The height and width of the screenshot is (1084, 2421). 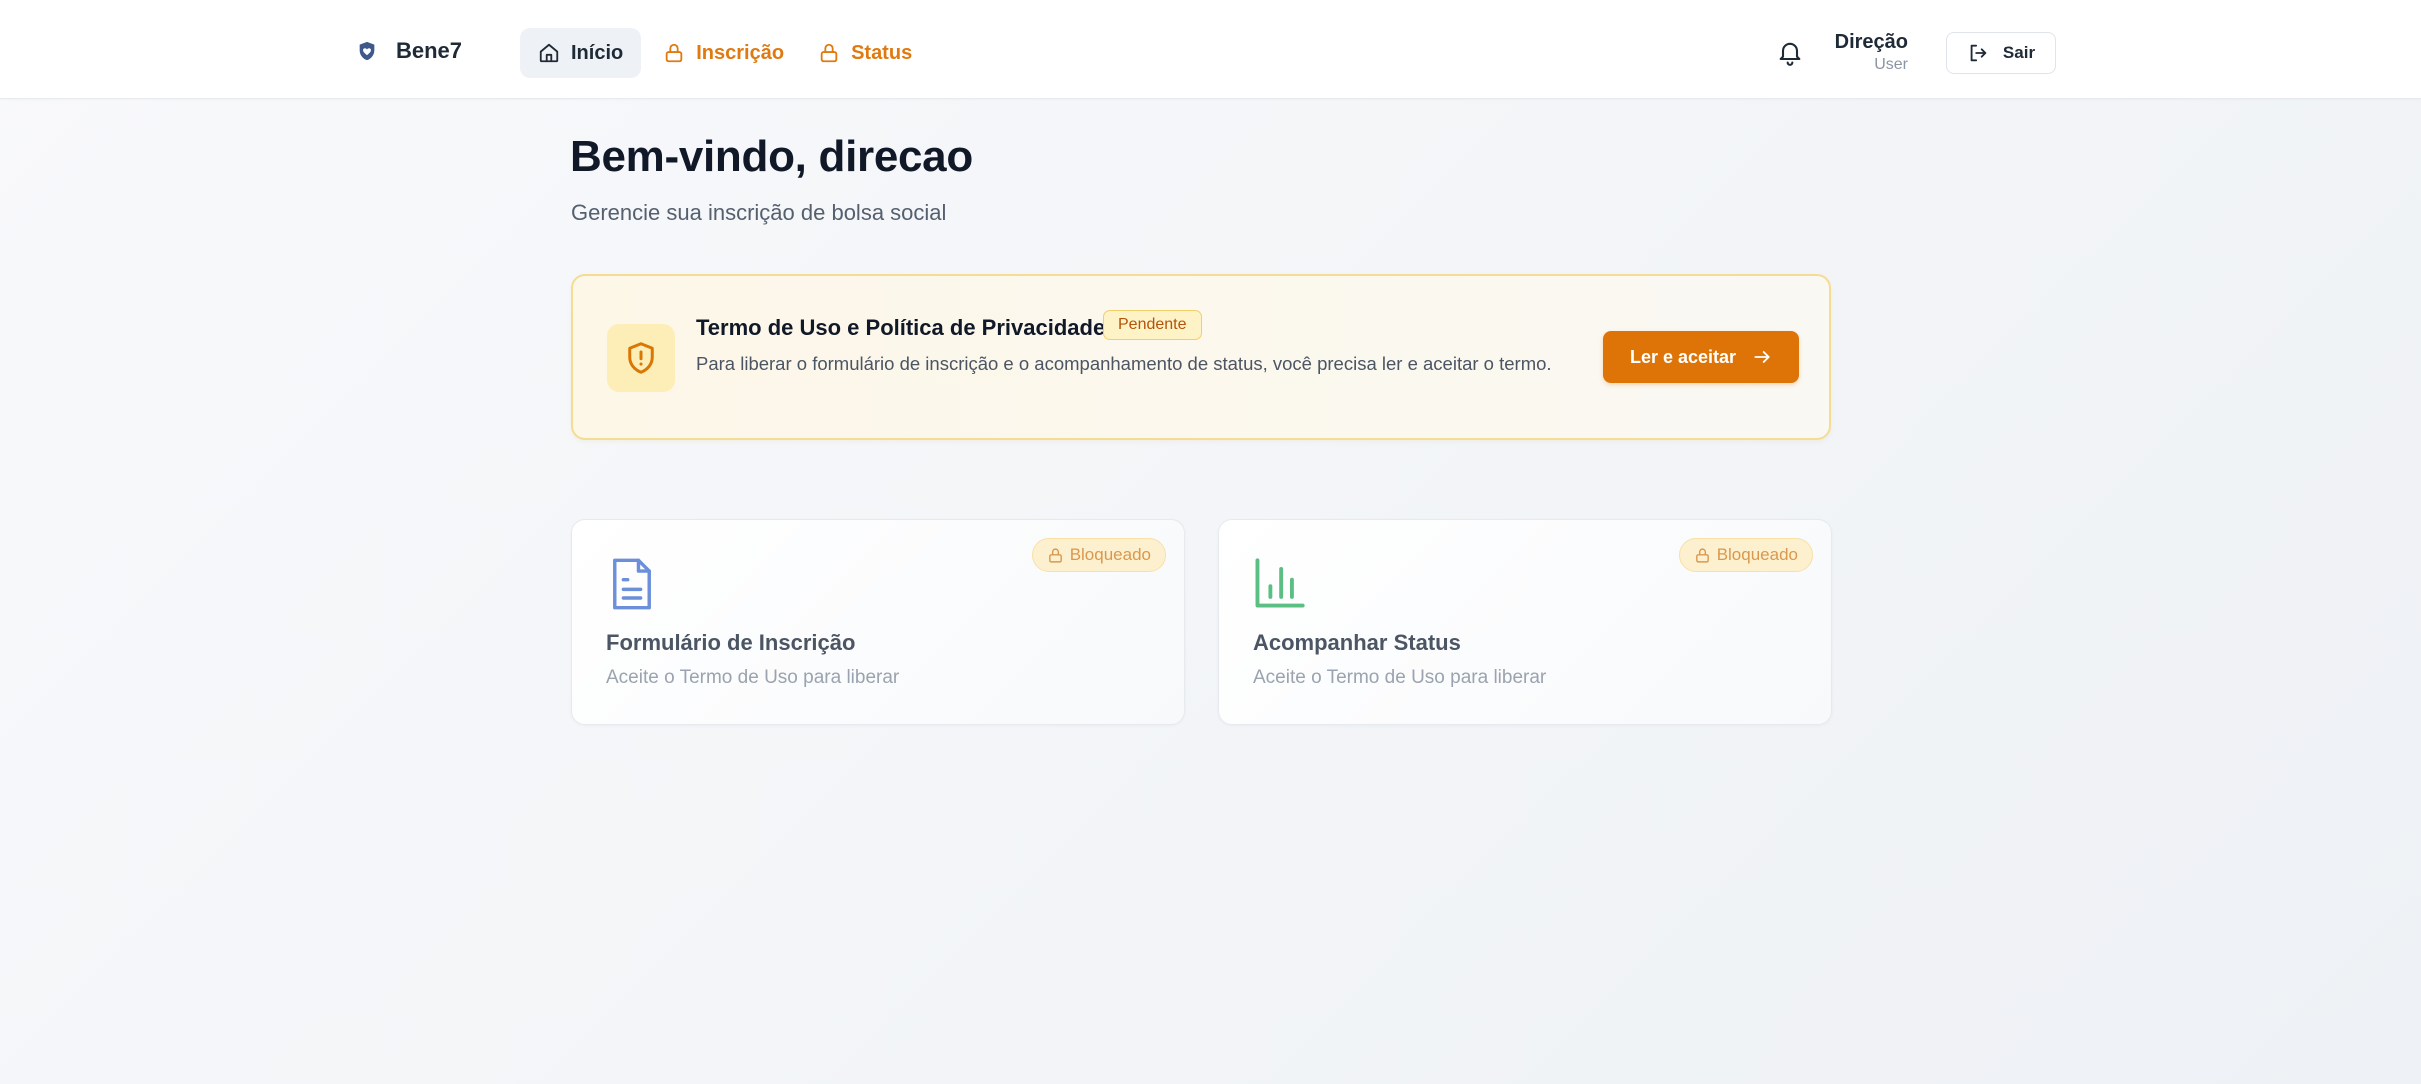 What do you see at coordinates (1152, 325) in the screenshot?
I see `status-badge: Pendente` at bounding box center [1152, 325].